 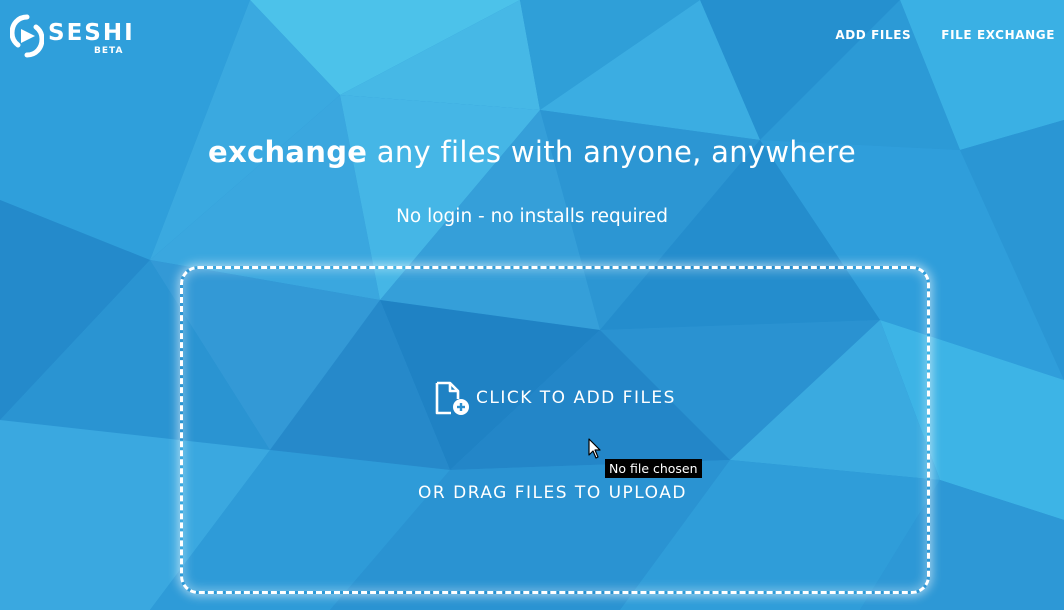 I want to click on add-files-label: CLICK TO ADD FILES, so click(x=576, y=398).